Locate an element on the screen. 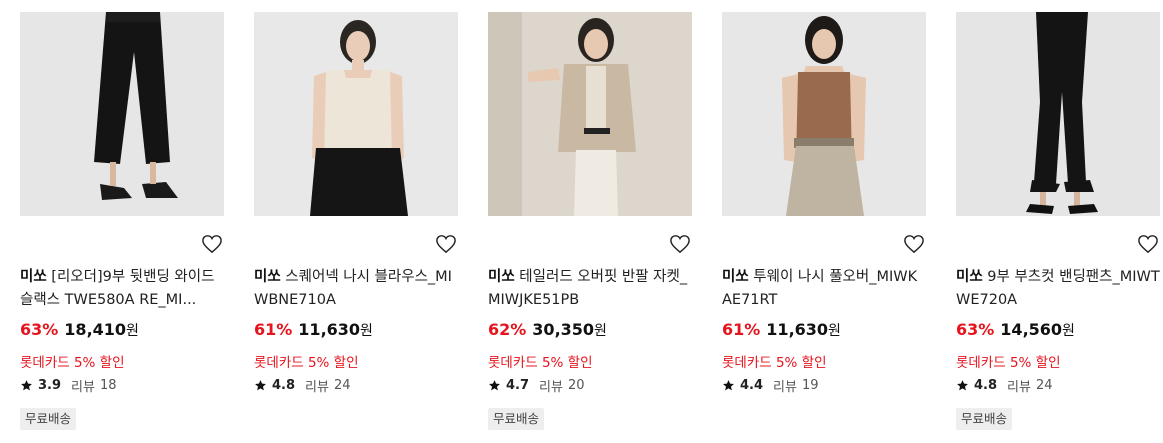 The height and width of the screenshot is (443, 1163). price-row: 62% 30,350원 is located at coordinates (547, 330).